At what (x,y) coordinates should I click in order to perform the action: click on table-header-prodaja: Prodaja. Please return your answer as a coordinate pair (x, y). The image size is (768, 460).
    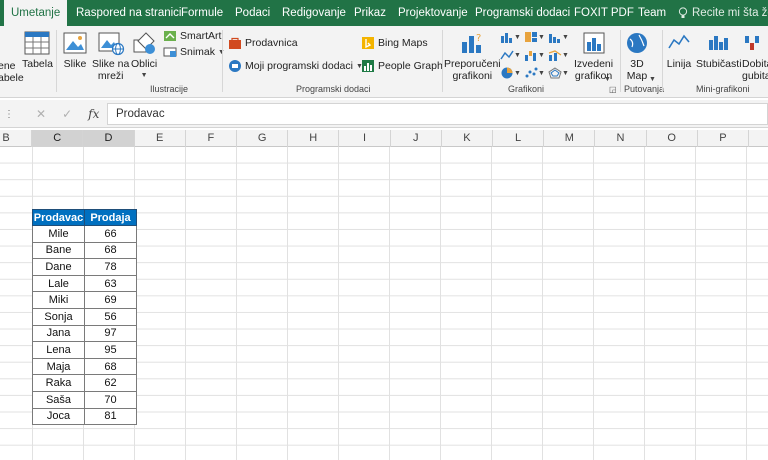
    Looking at the image, I should click on (110, 217).